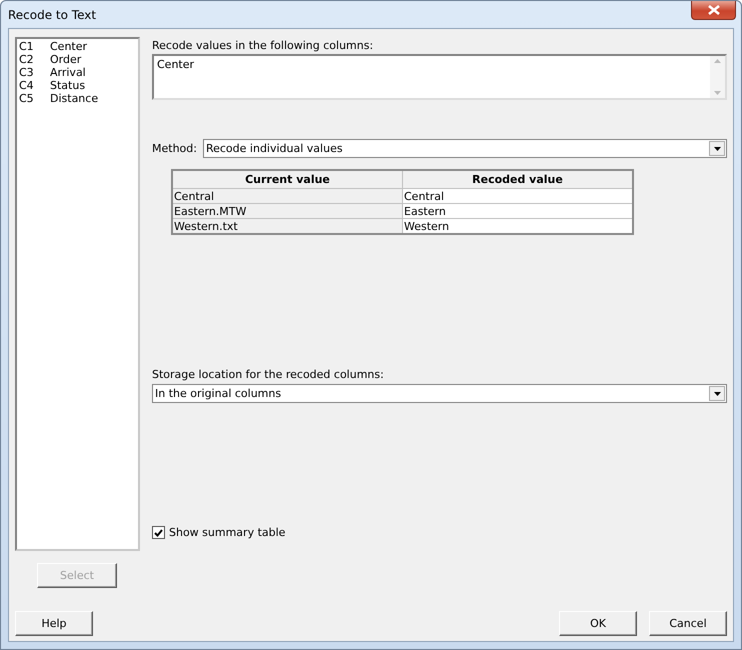 Image resolution: width=742 pixels, height=650 pixels. What do you see at coordinates (66, 59) in the screenshot?
I see `column-name: Order` at bounding box center [66, 59].